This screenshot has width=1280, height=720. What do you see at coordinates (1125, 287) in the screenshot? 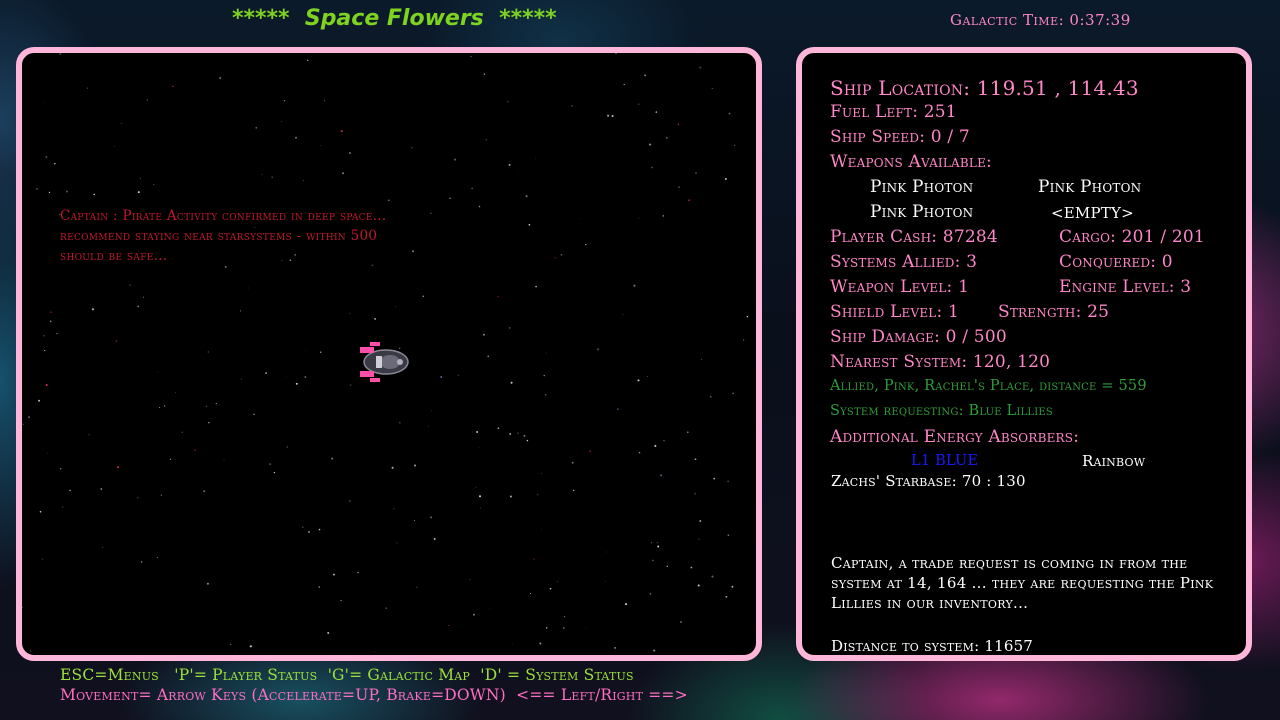
I see `engine-level: Engine Level: 3` at bounding box center [1125, 287].